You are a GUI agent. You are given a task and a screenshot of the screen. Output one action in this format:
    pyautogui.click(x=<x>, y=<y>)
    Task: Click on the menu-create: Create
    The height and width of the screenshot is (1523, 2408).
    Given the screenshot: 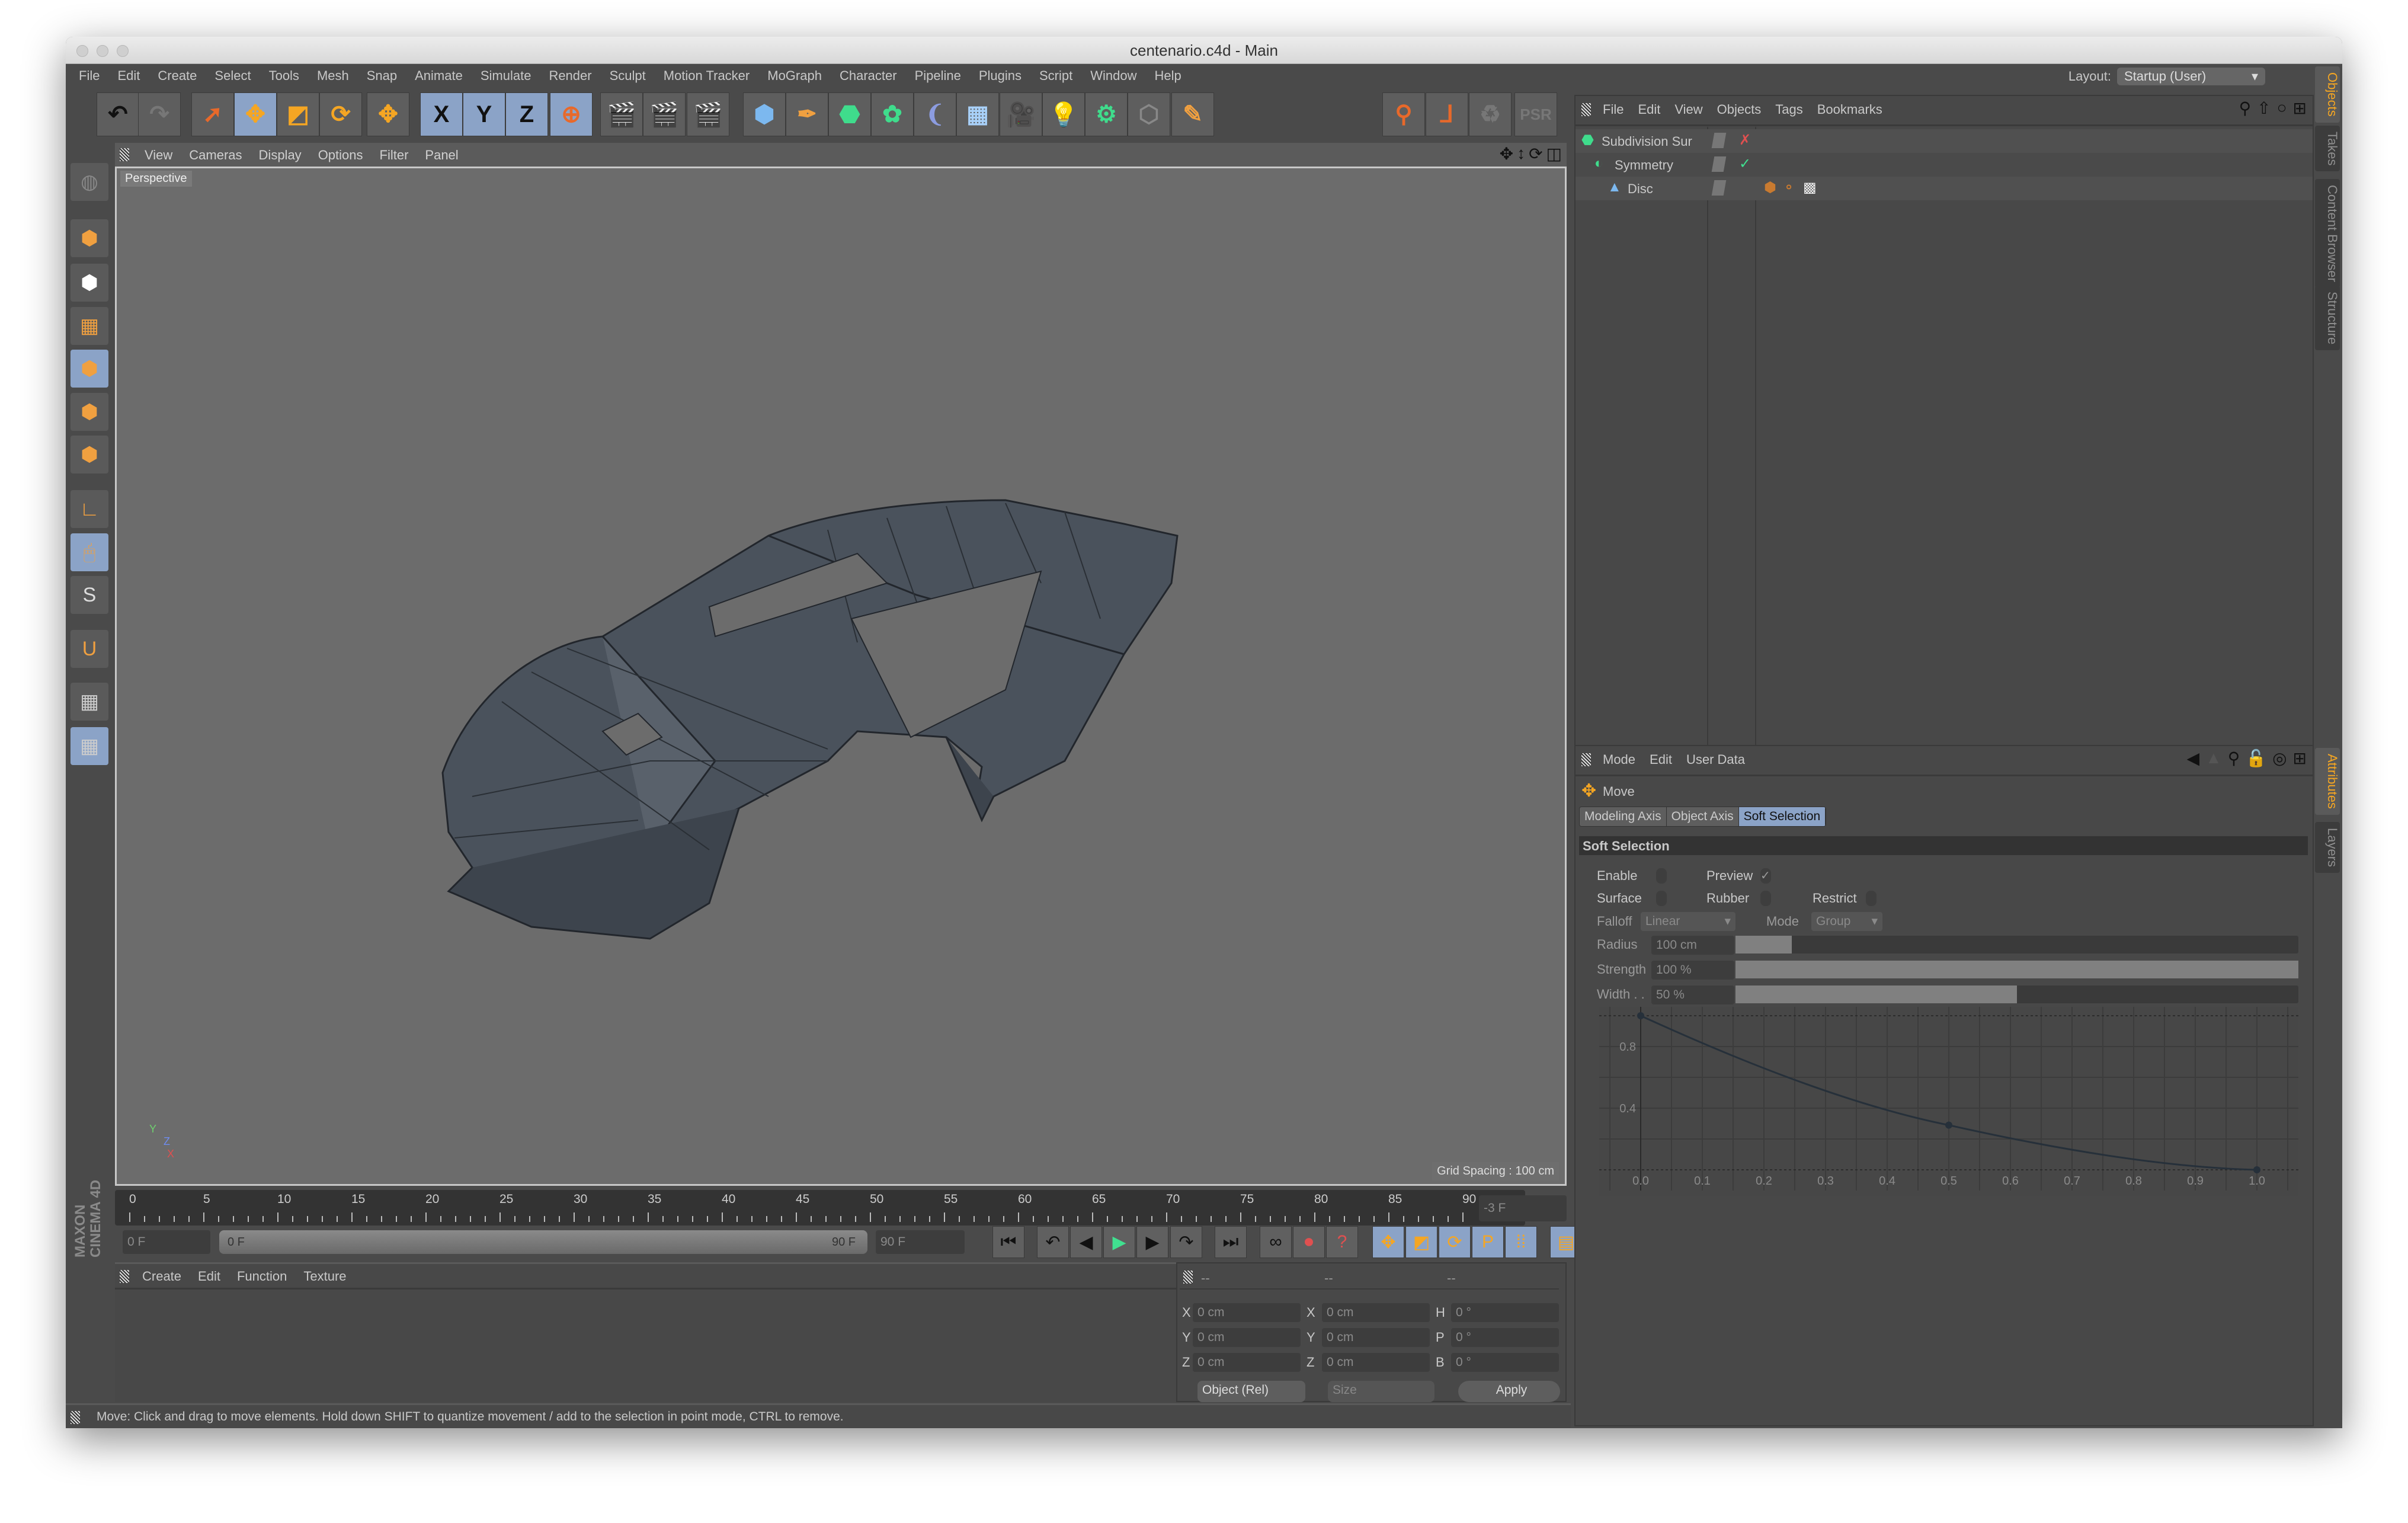 What is the action you would take?
    pyautogui.click(x=177, y=76)
    